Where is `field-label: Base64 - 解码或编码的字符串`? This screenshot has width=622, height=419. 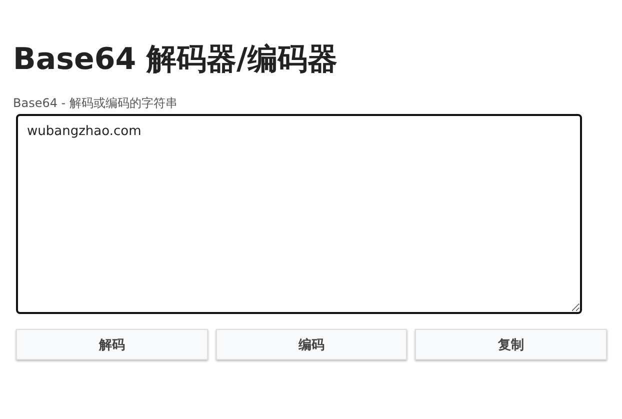 field-label: Base64 - 解码或编码的字符串 is located at coordinates (95, 103).